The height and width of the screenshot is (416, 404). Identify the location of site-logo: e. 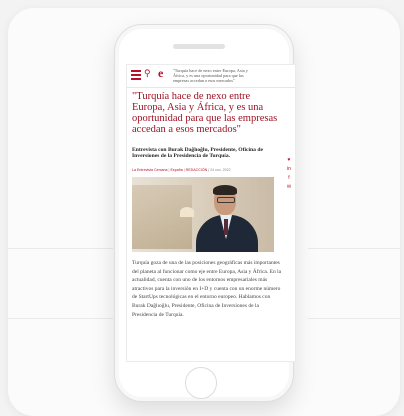
(160, 73).